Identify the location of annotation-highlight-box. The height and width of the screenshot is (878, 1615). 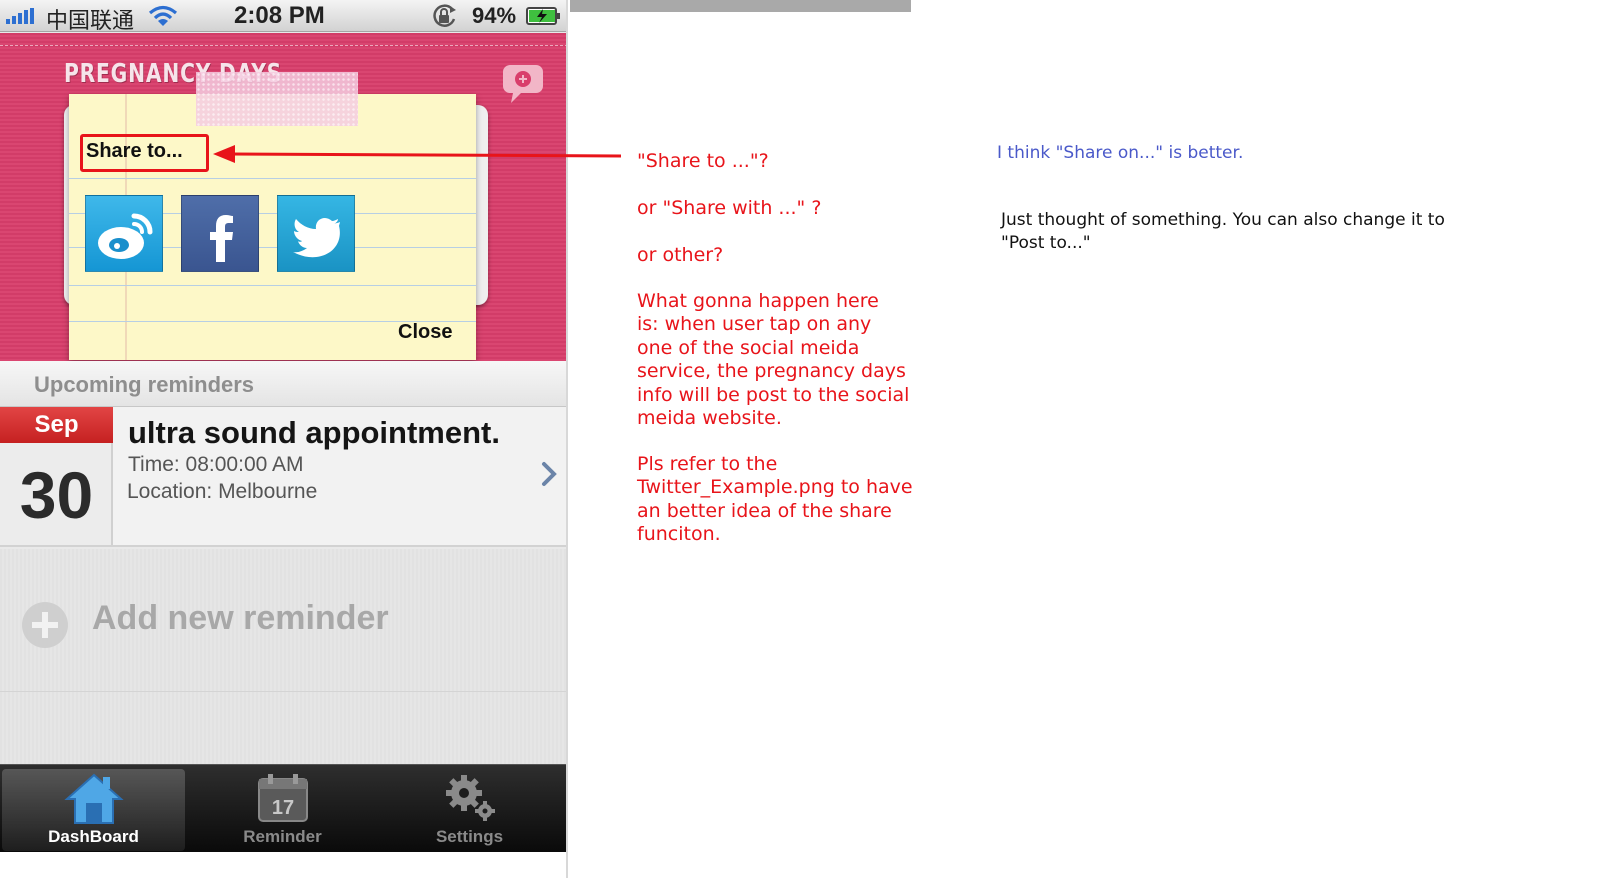
(144, 153).